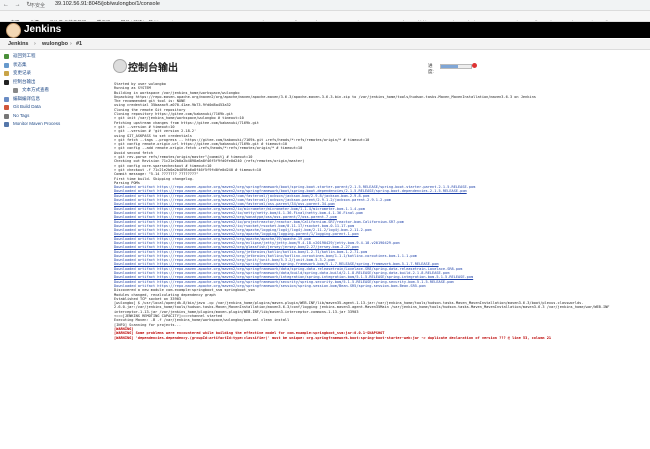  I want to click on page-title: 控制台输出, so click(153, 68).